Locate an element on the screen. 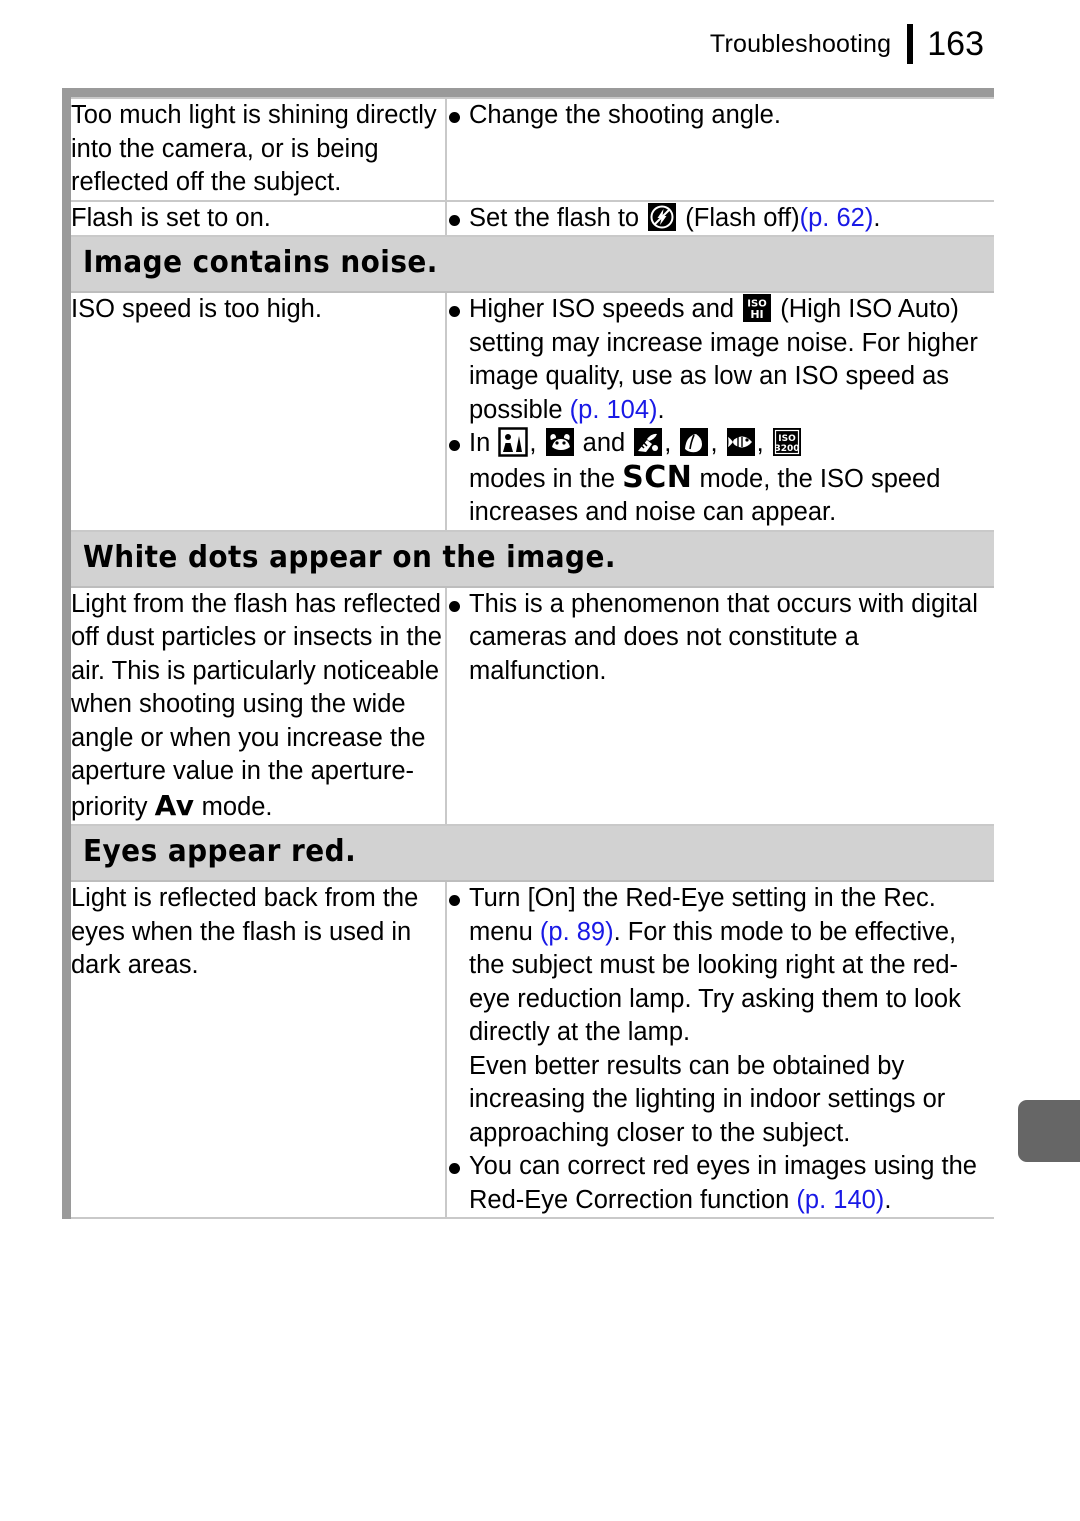 This screenshot has height=1521, width=1080. section-heading-cell: Image contains noise. is located at coordinates (532, 264).